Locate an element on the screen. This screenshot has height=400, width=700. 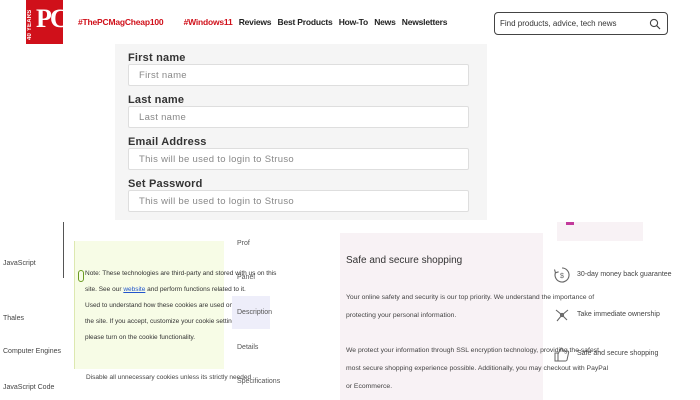
sidebar-divider is located at coordinates (63, 250).